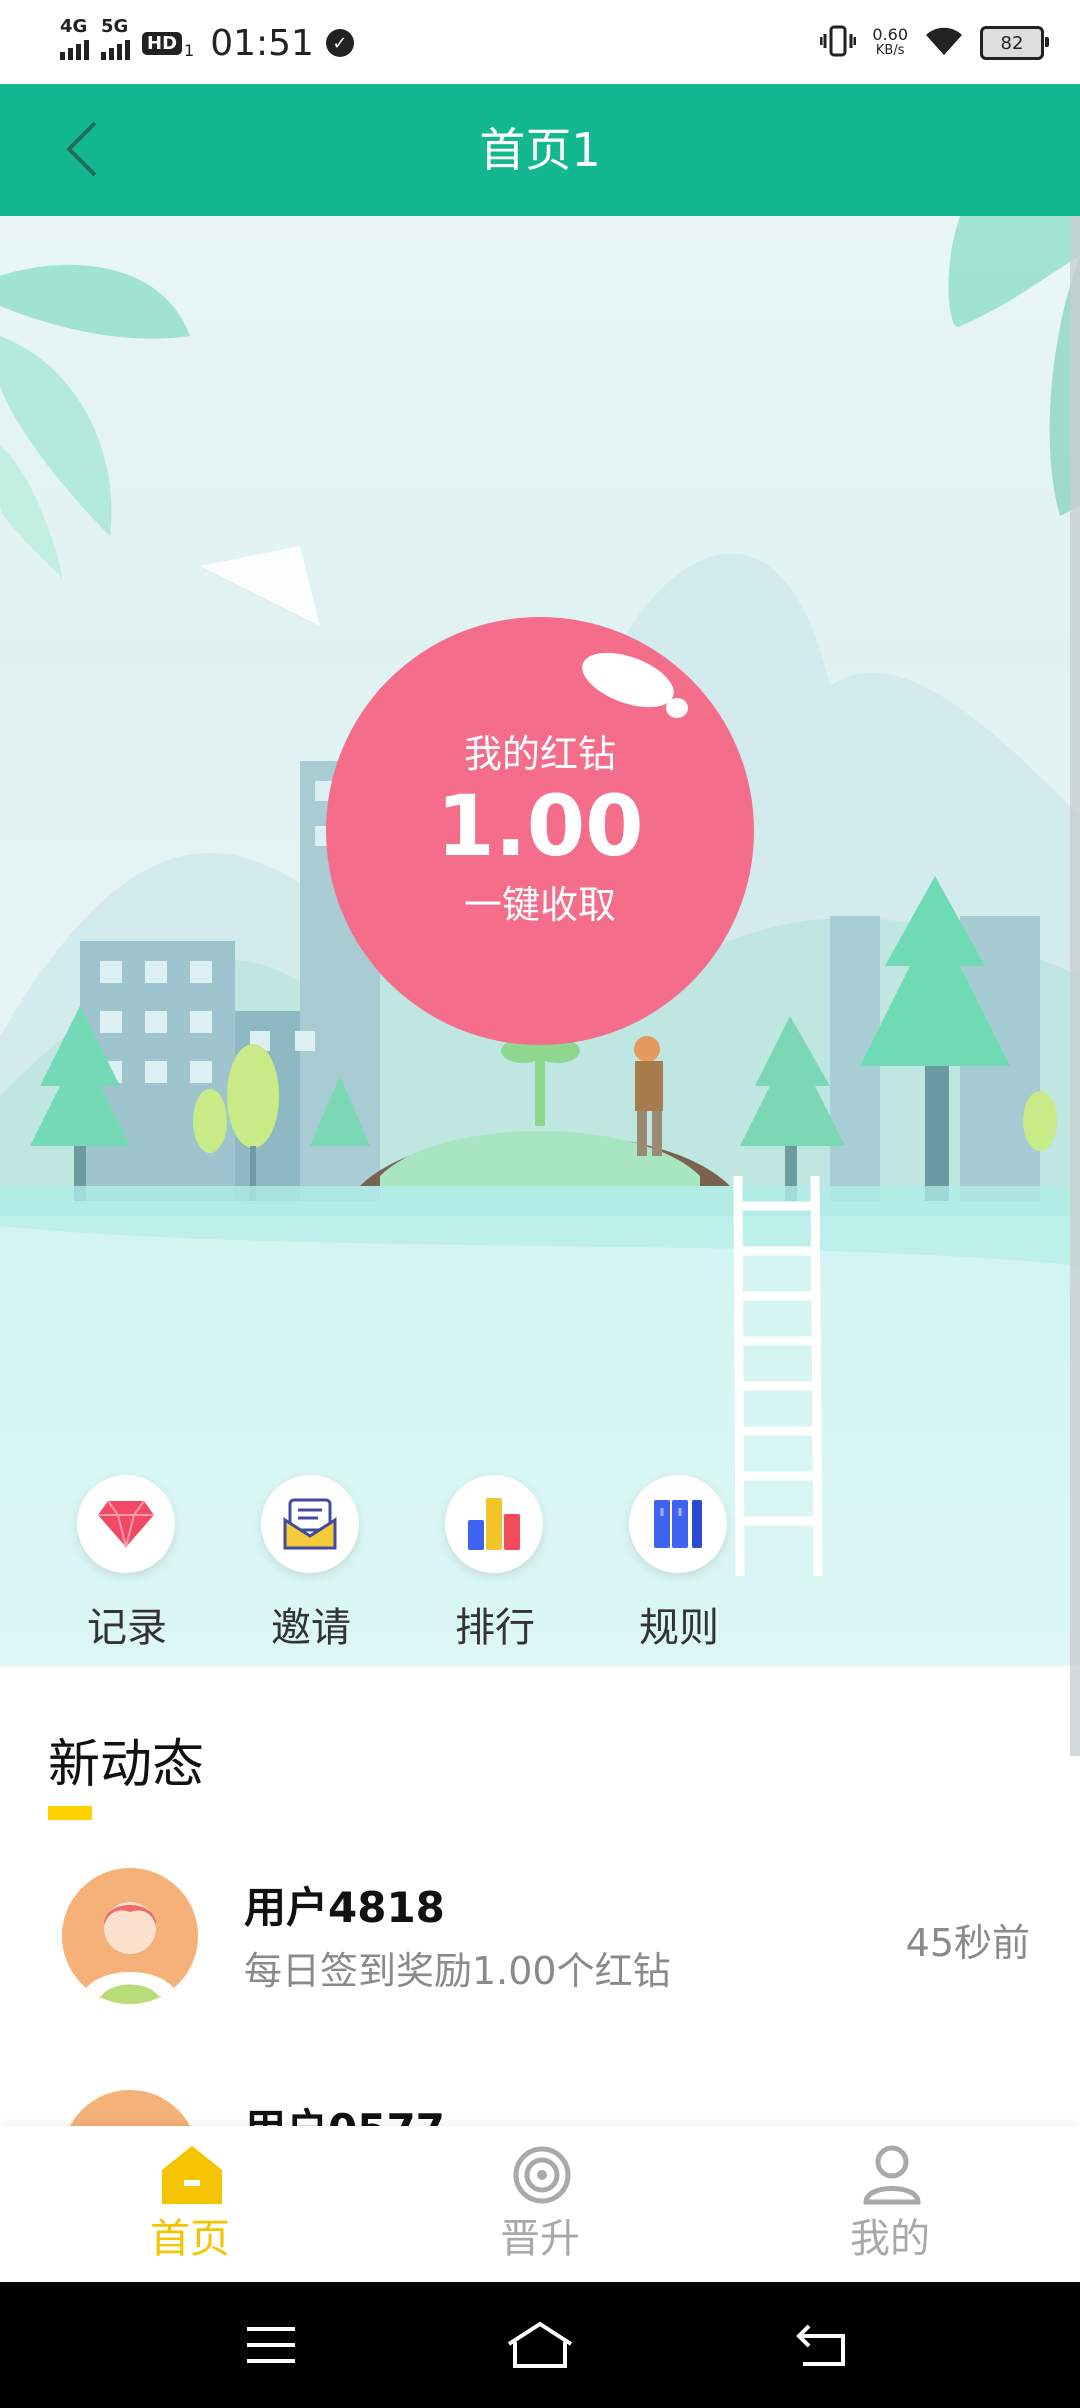 Image resolution: width=1080 pixels, height=2408 pixels. I want to click on section-underline, so click(70, 1813).